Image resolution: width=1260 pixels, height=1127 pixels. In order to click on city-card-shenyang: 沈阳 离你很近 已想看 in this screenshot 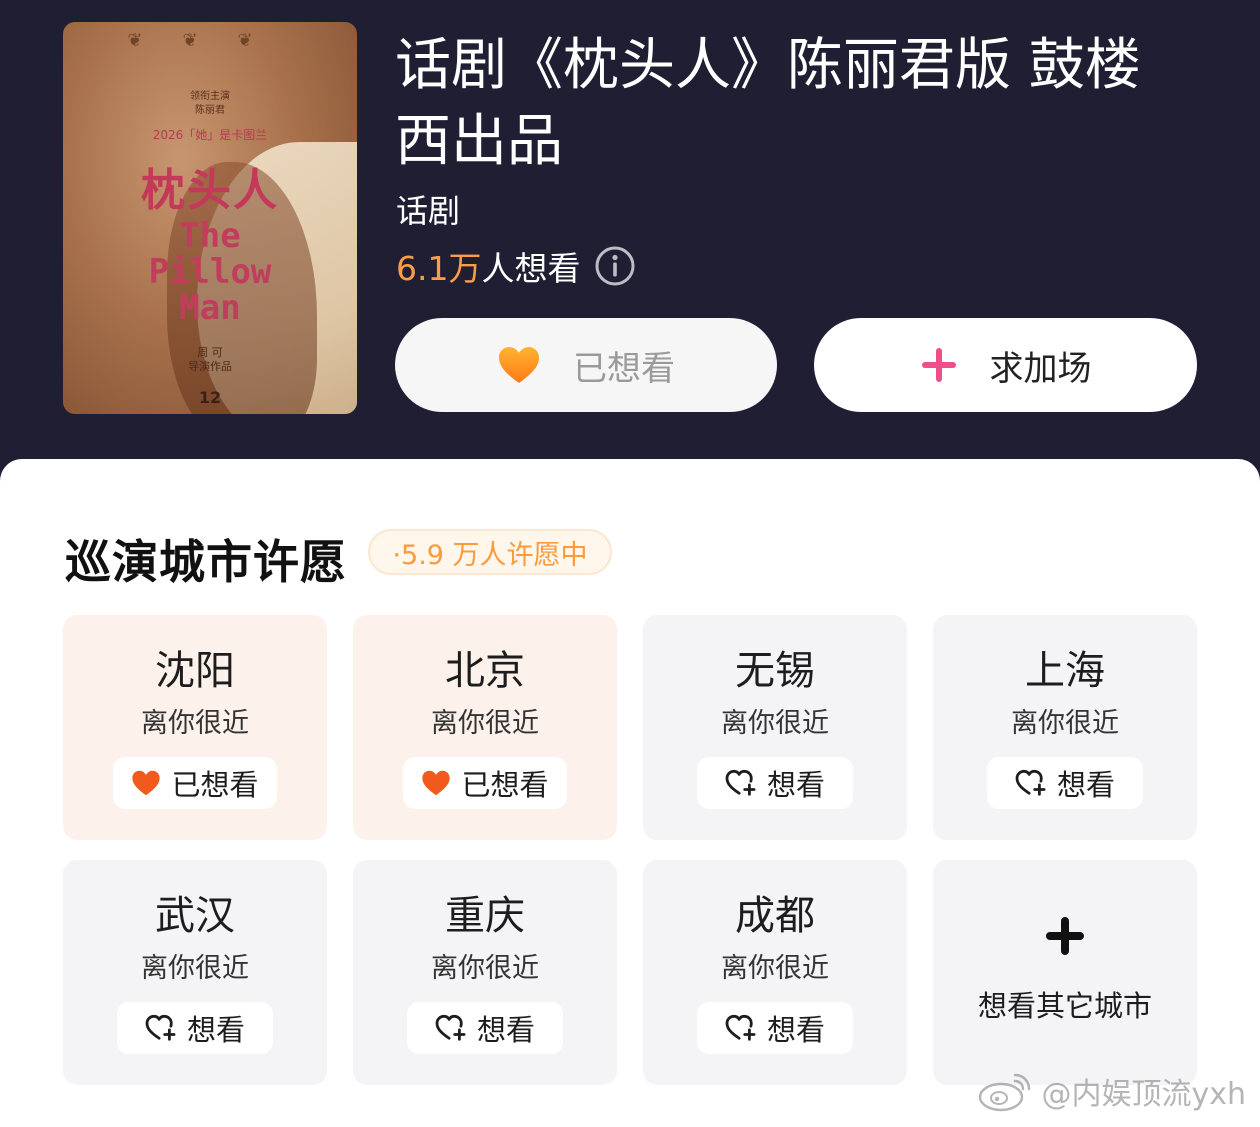, I will do `click(195, 727)`.